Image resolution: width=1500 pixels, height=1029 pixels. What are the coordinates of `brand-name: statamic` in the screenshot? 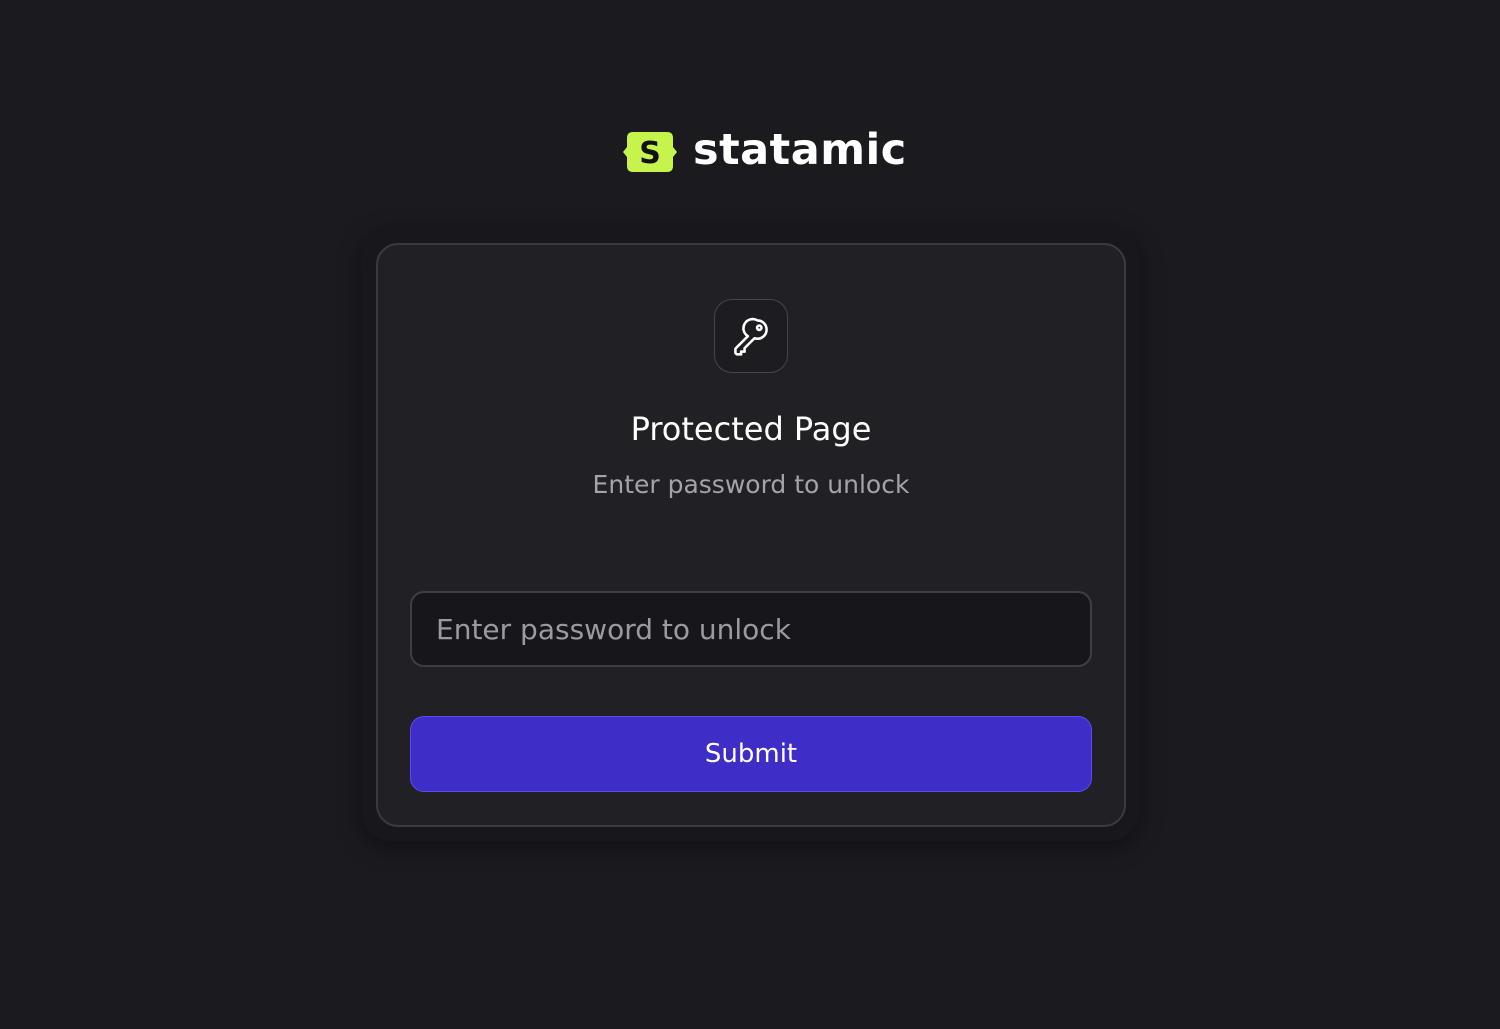 It's located at (800, 149).